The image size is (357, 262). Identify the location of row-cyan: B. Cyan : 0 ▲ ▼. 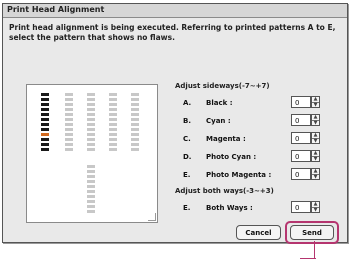
(258, 122).